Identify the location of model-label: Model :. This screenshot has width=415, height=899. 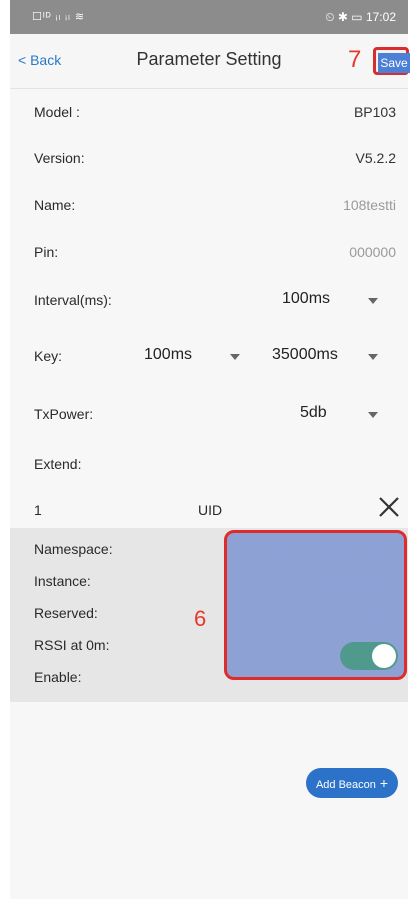
(57, 112).